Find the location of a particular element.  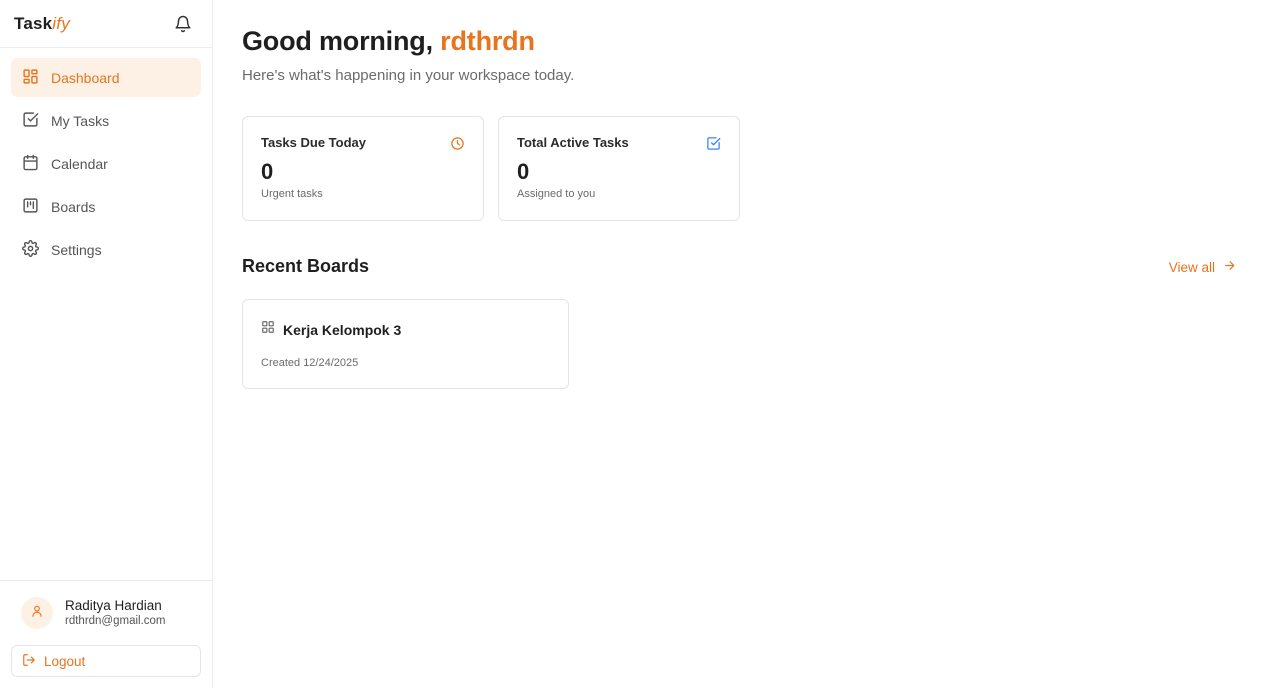

stat-card-active-tasks: Total Active Tasks 0 Assigned to you is located at coordinates (619, 168).